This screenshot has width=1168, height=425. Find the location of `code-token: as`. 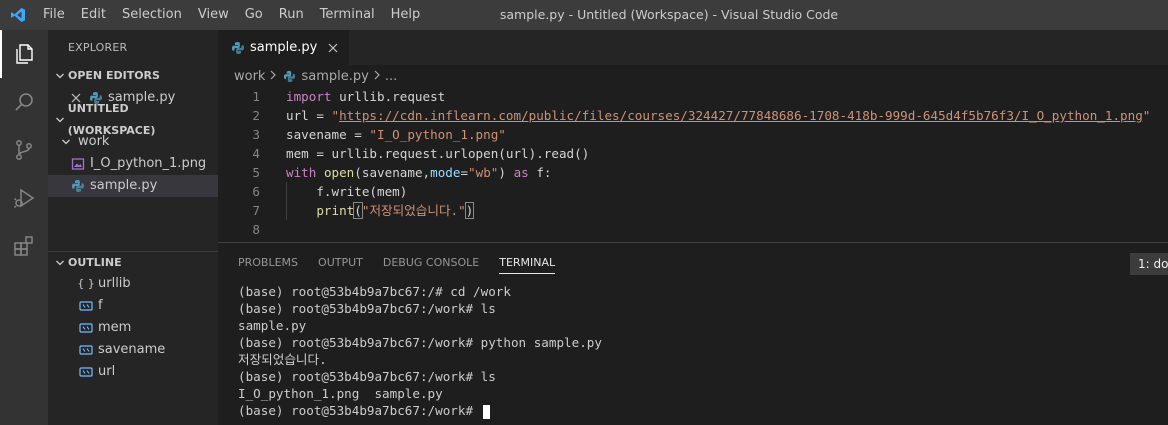

code-token: as is located at coordinates (521, 172).